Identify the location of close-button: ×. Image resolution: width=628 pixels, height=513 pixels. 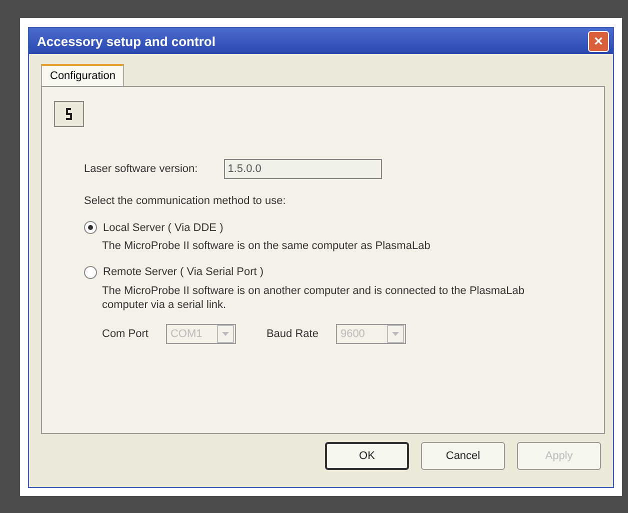
(598, 41).